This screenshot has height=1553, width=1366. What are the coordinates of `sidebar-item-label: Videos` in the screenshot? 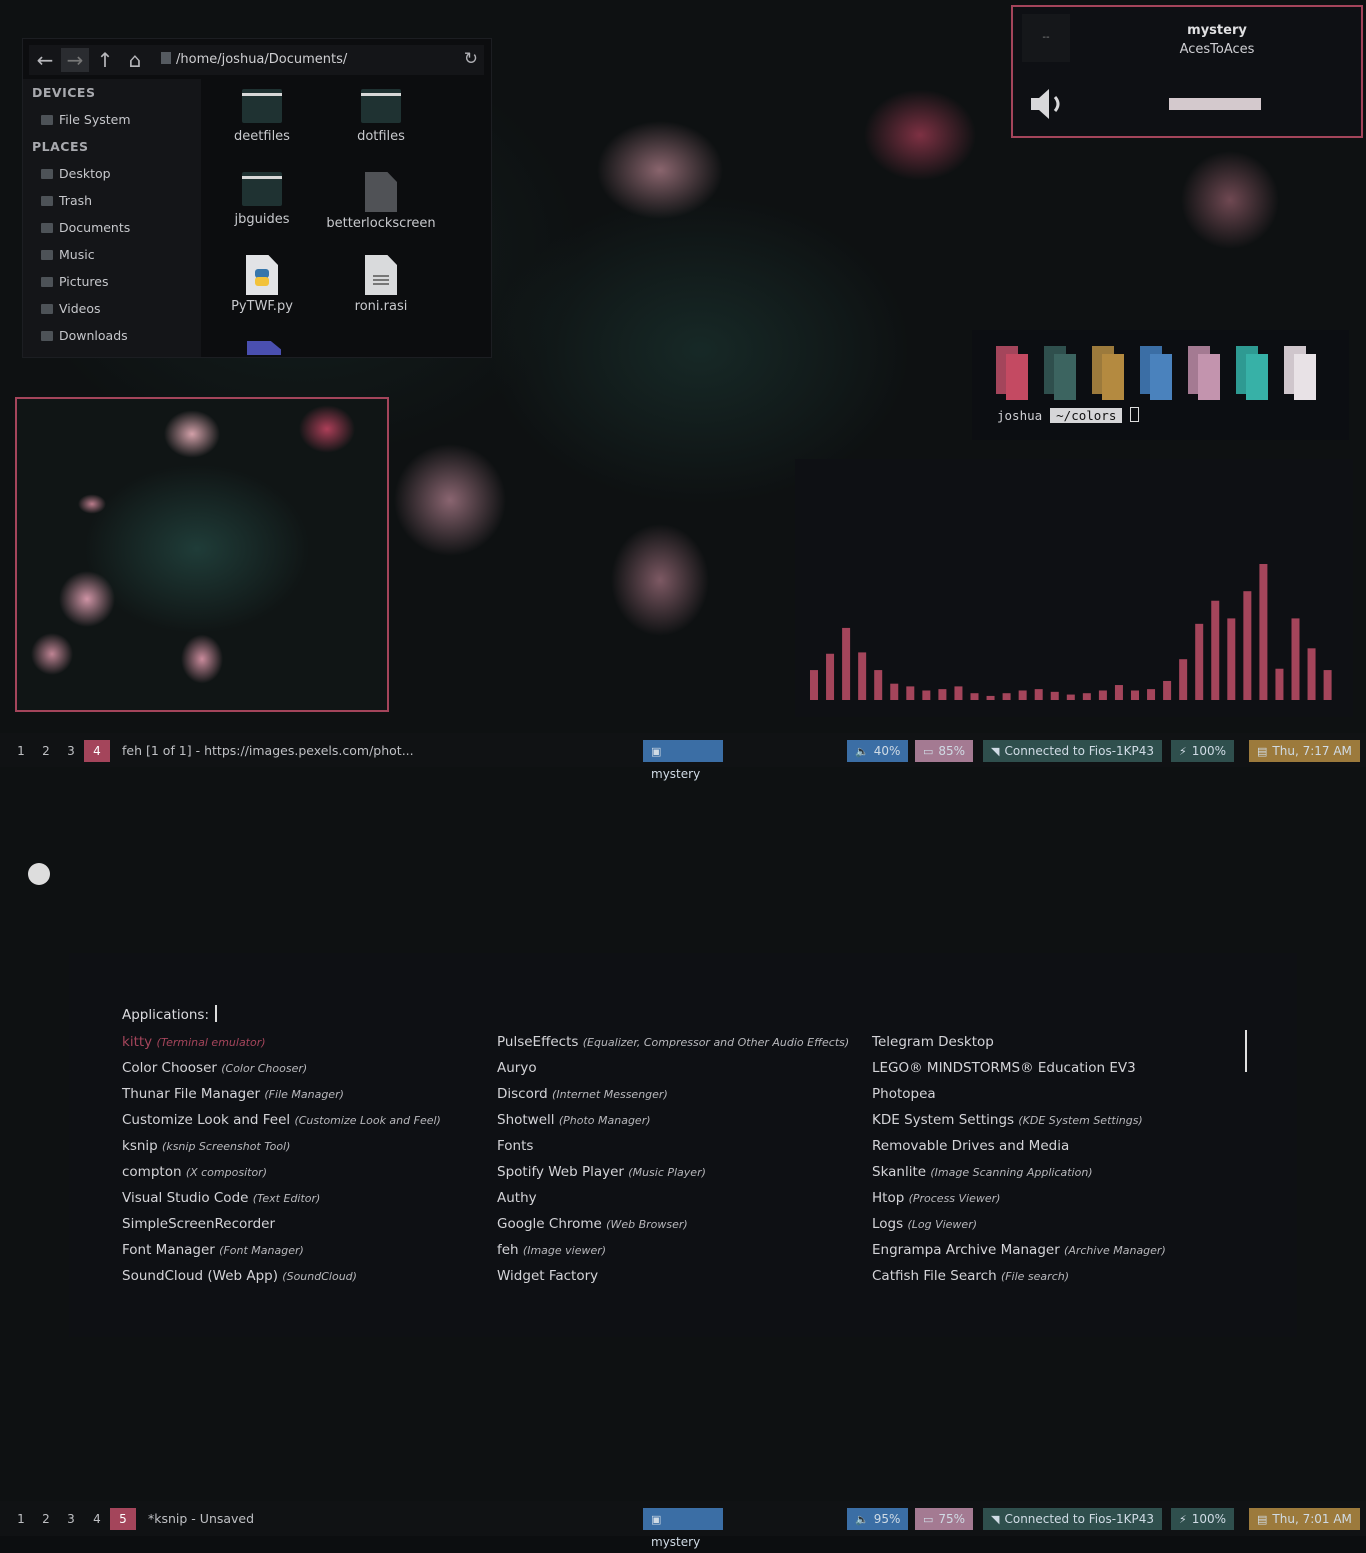 It's located at (80, 308).